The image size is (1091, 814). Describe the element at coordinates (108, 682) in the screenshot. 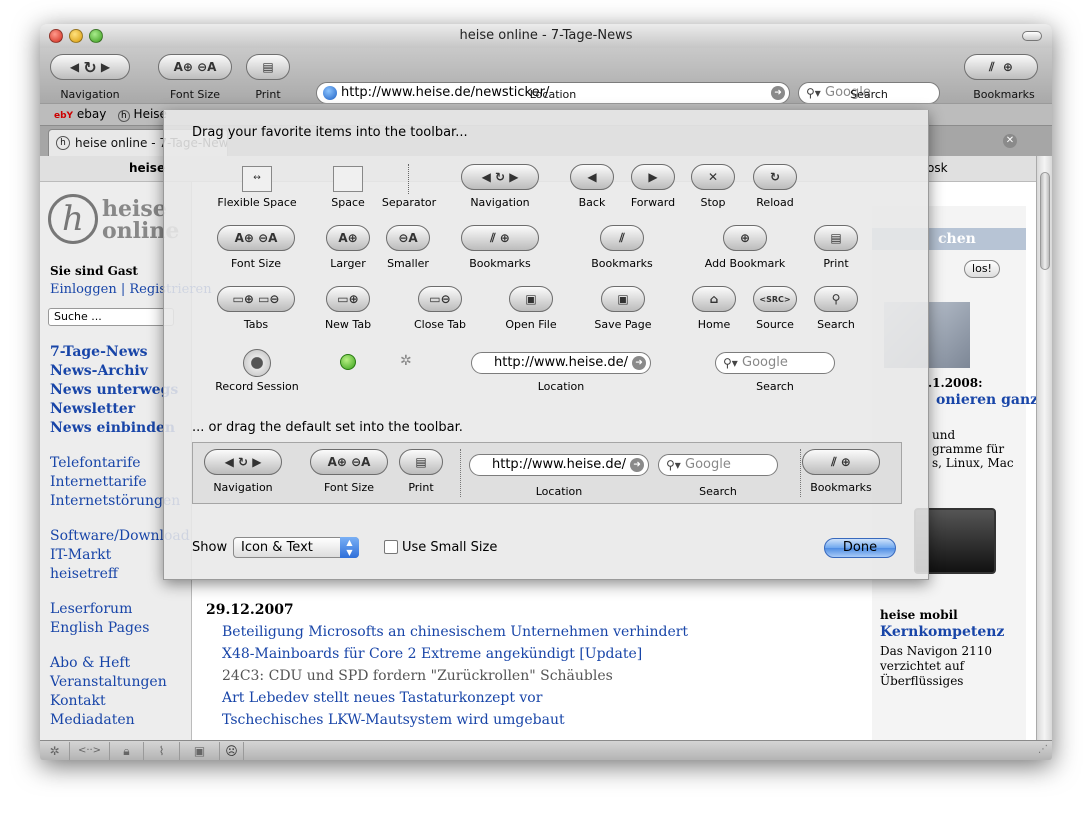

I see `nav-veranstaltungen: Veranstaltungen` at that location.